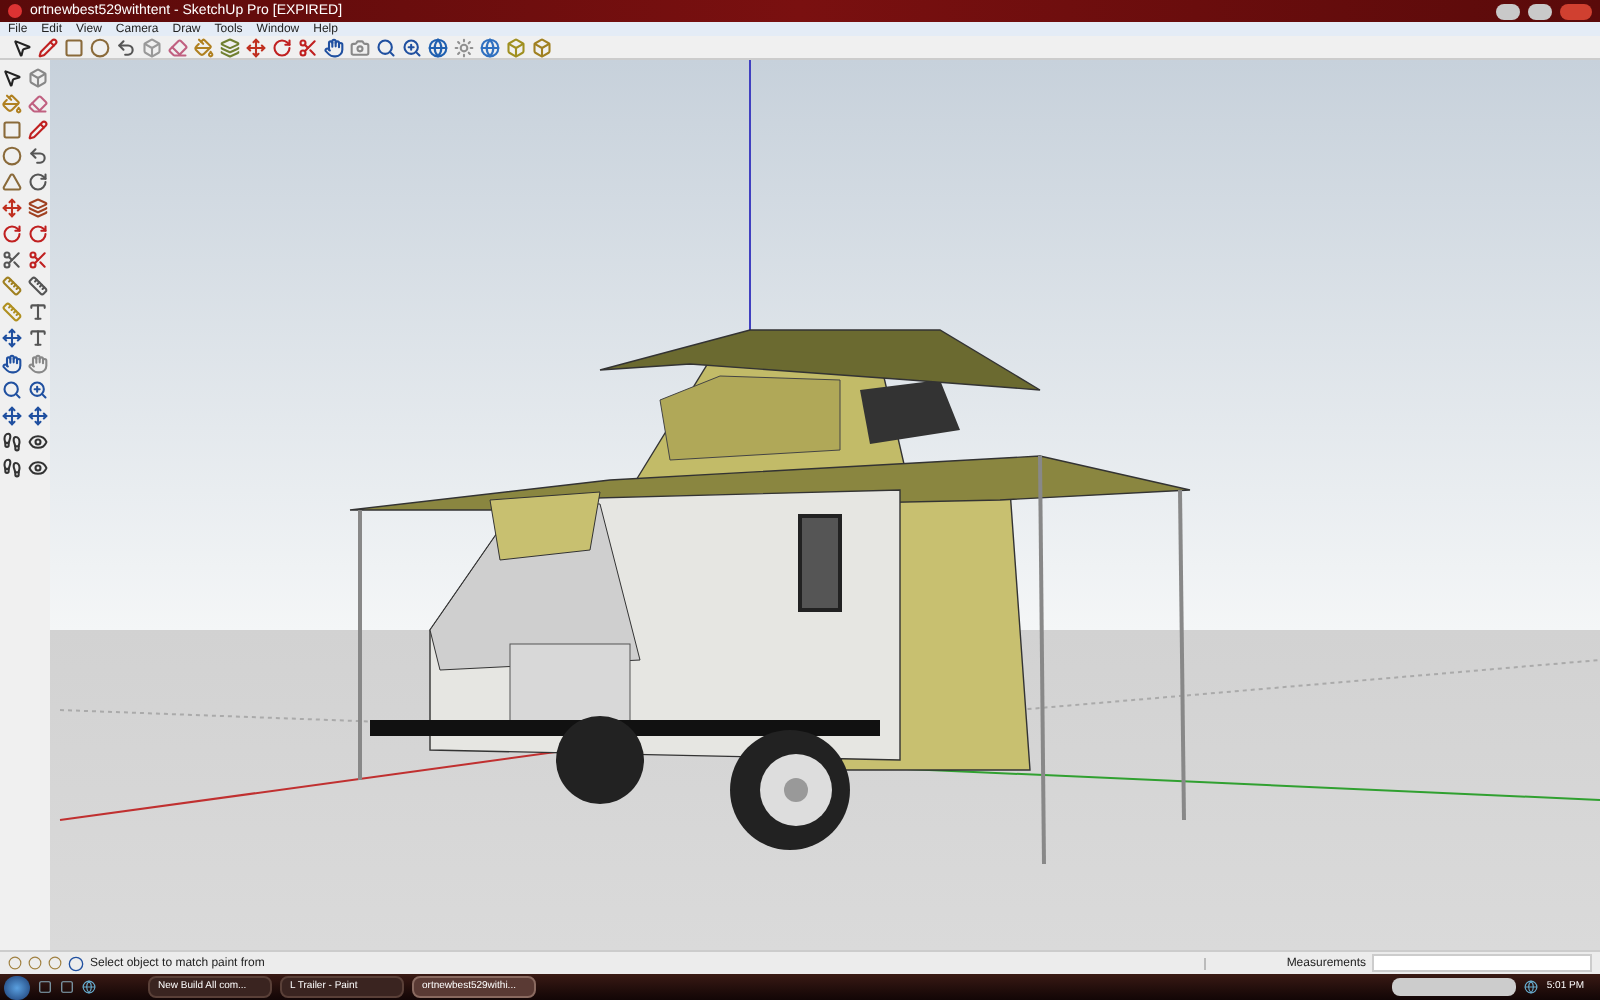  I want to click on paint-bucket-icon, so click(204, 47).